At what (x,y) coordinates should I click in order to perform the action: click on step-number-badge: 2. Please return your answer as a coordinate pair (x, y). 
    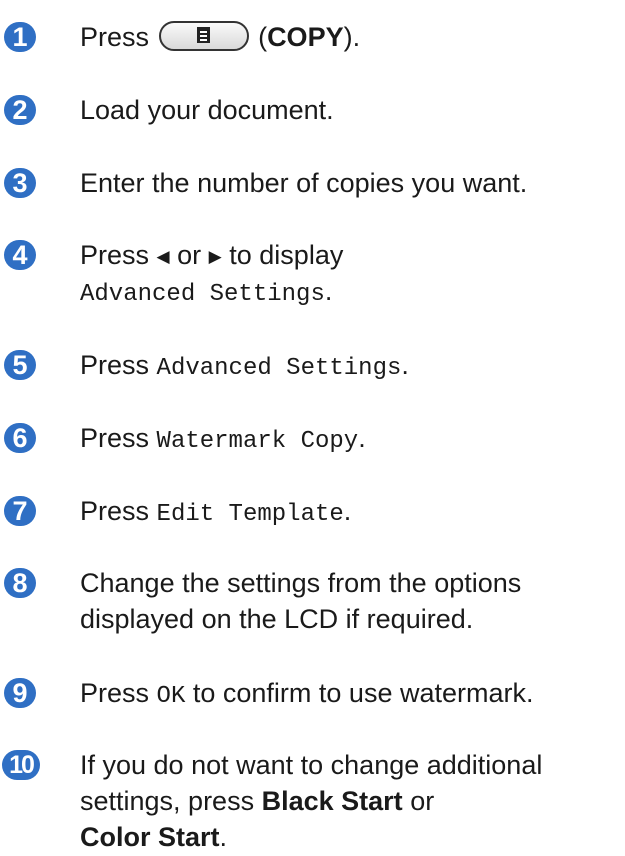
    Looking at the image, I should click on (20, 110).